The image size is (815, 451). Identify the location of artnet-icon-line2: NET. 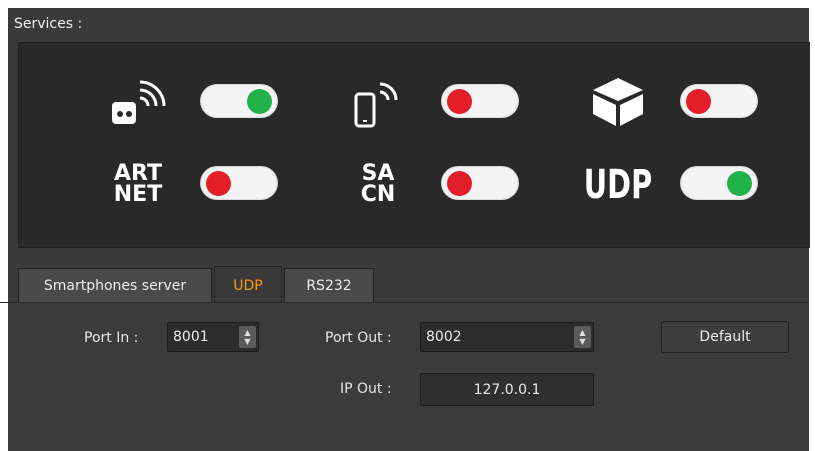
(138, 194).